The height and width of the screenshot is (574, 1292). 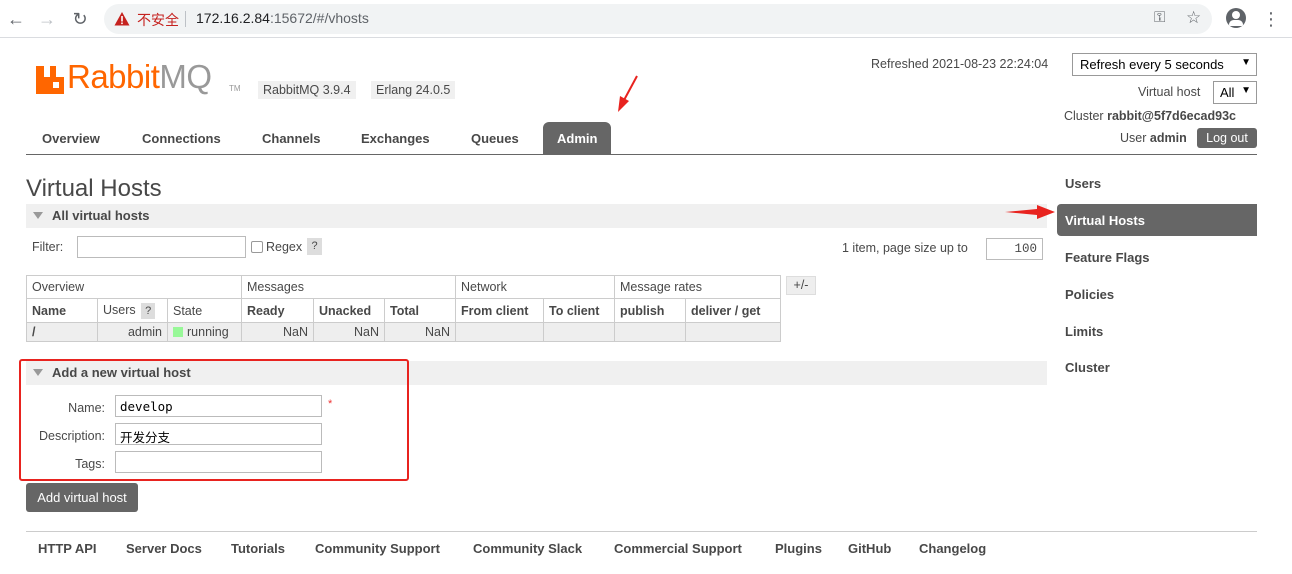 I want to click on key-icon: ⚿, so click(x=1159, y=17).